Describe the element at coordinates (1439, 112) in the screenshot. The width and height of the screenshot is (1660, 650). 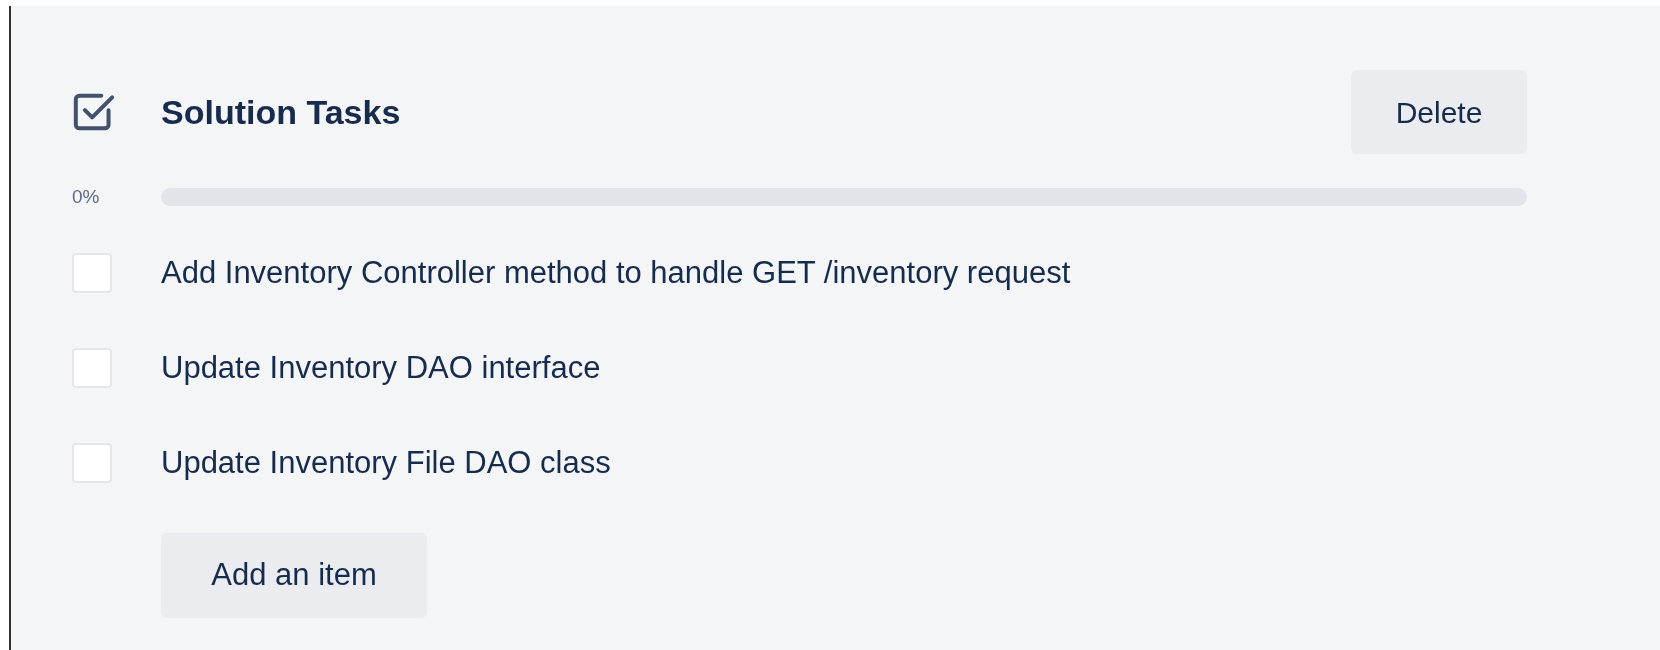
I see `delete-button: Delete` at that location.